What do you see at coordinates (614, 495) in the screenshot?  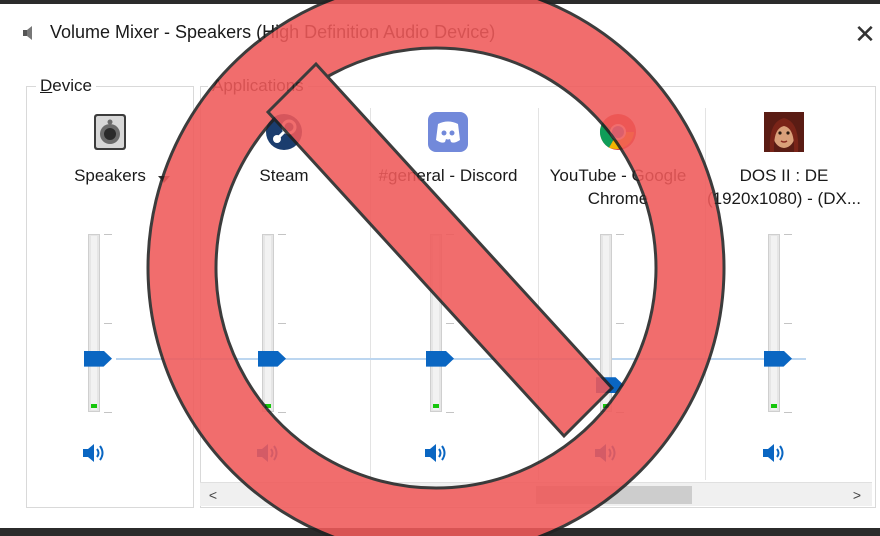 I see `scroll-thumb` at bounding box center [614, 495].